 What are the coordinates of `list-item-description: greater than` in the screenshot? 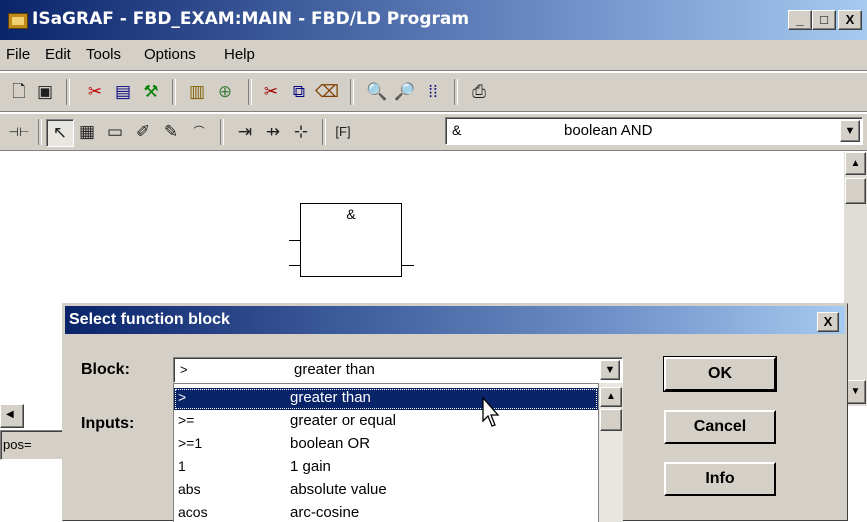 It's located at (330, 397).